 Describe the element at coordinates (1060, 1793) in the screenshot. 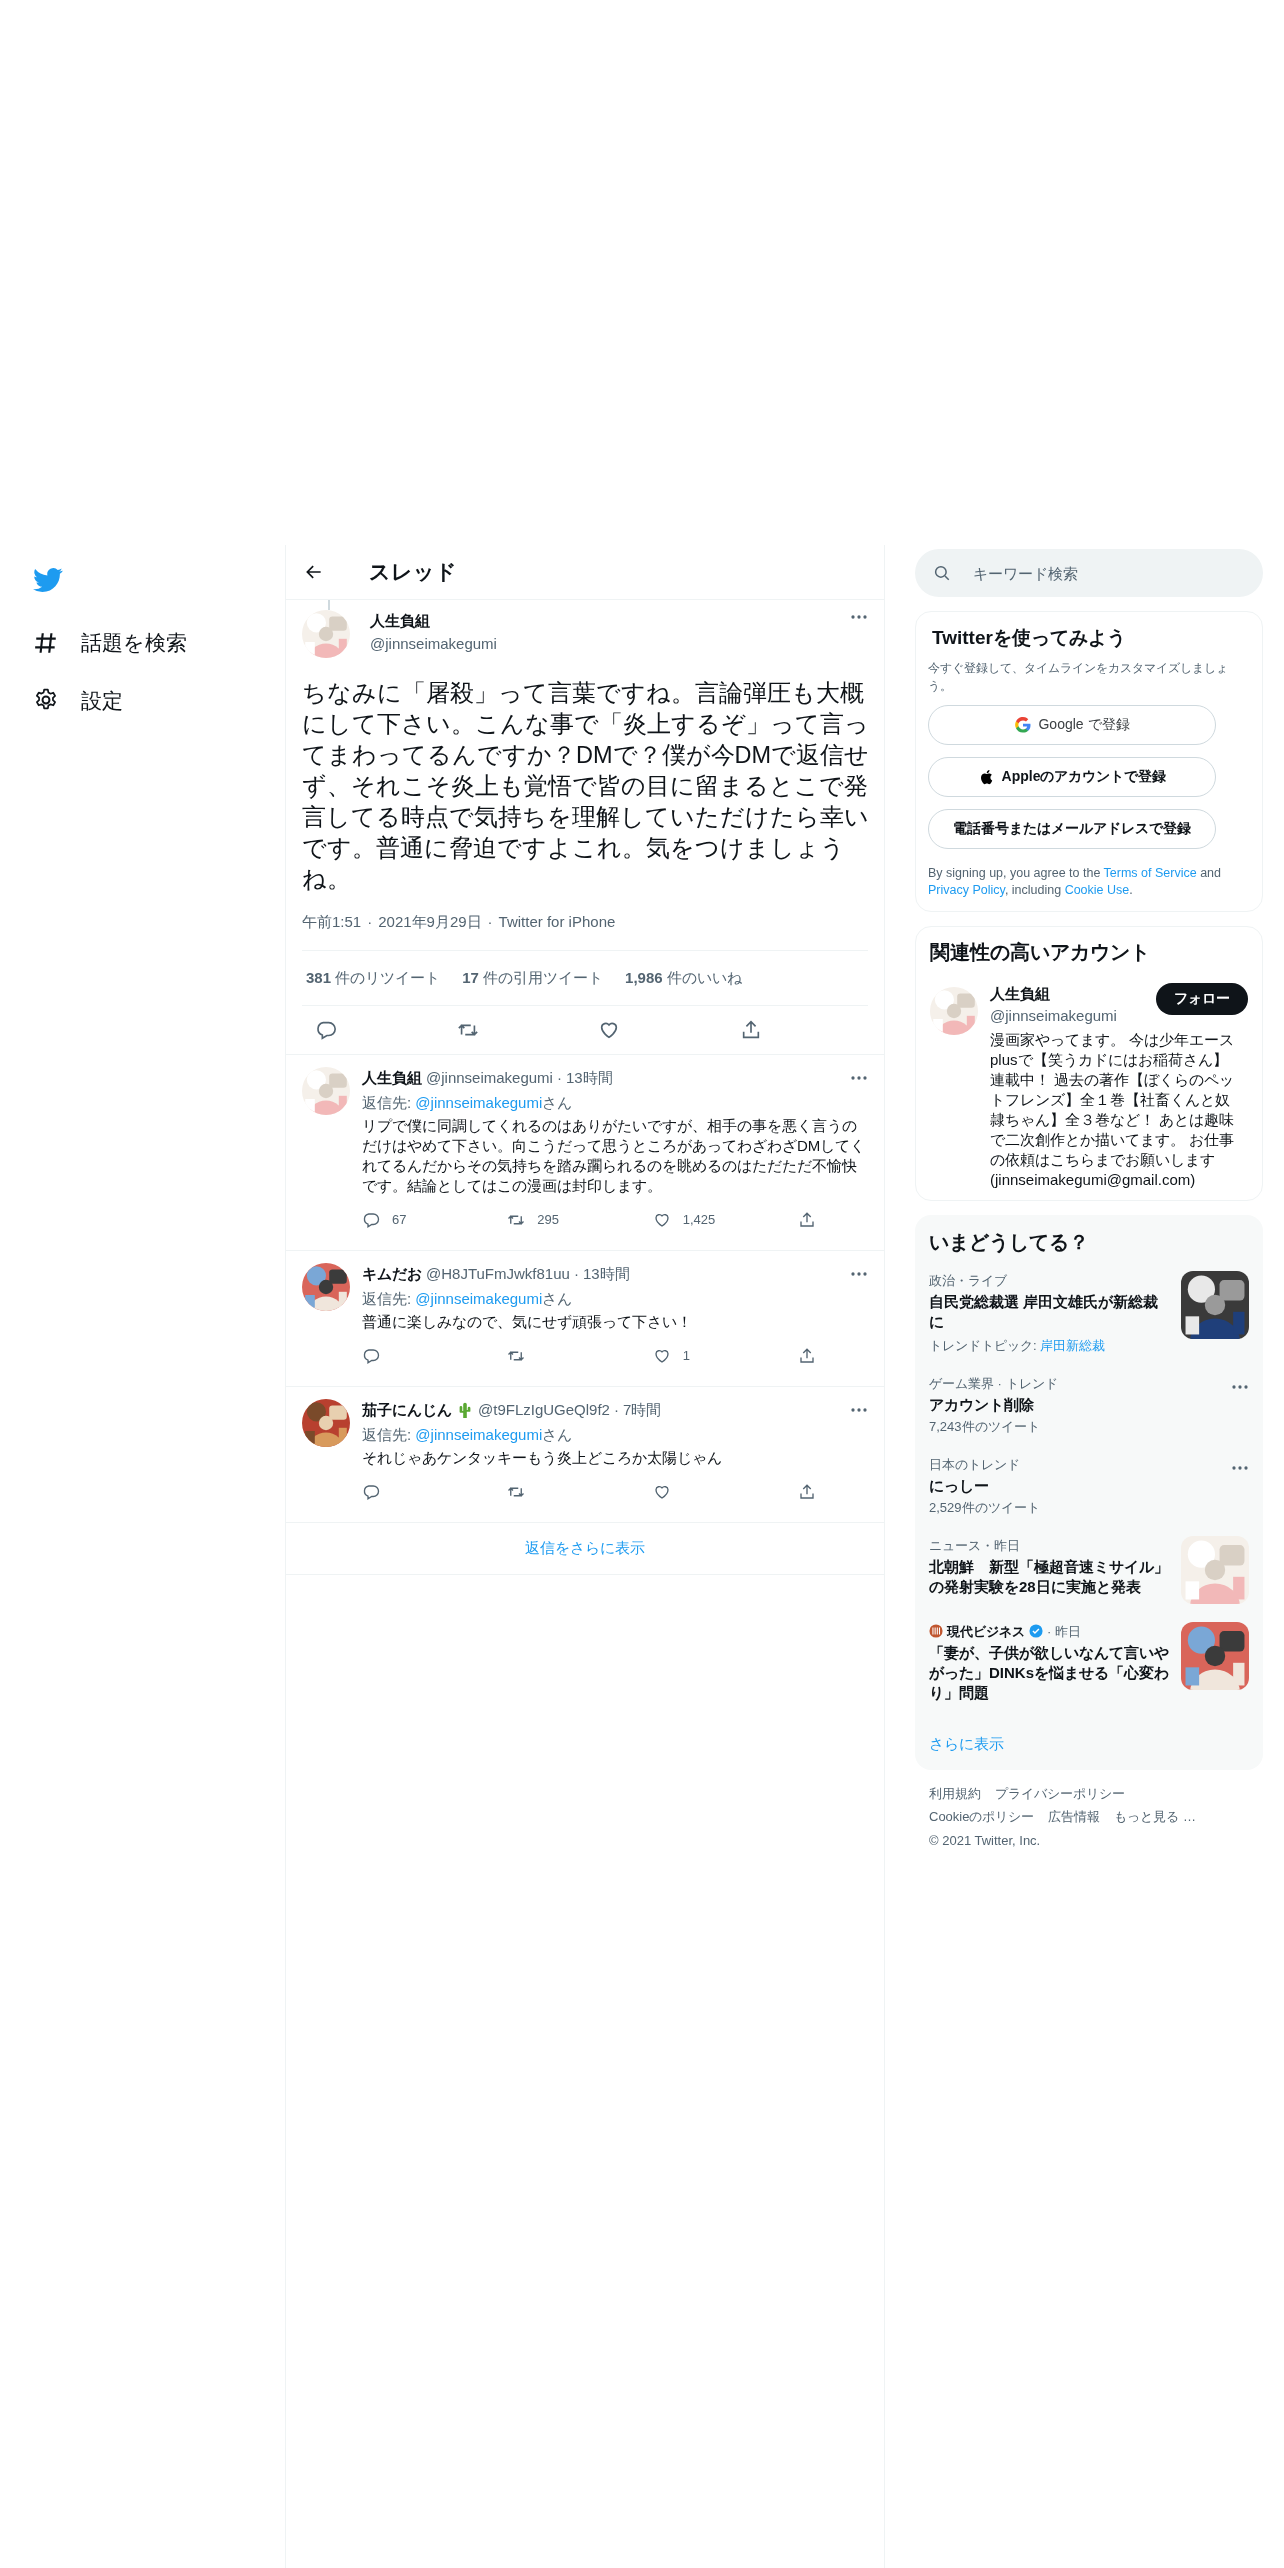

I see `footer-link: プライバシーポリシー` at that location.